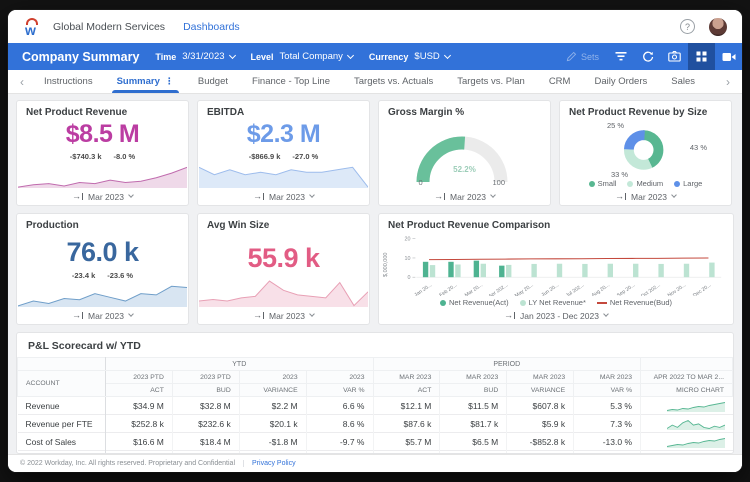 This screenshot has width=750, height=482. I want to click on value-cell: $81.7 k, so click(473, 423).